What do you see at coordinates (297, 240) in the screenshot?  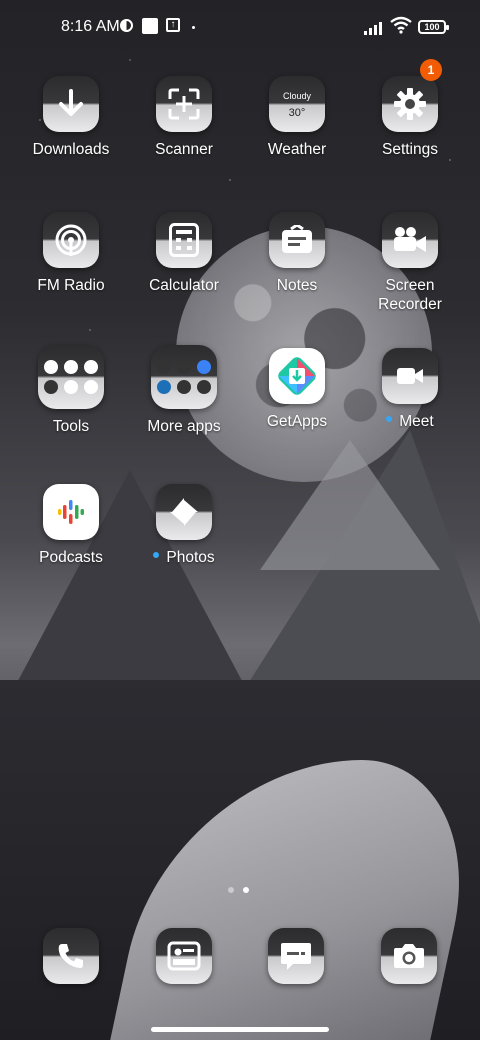 I see `notes-icon` at bounding box center [297, 240].